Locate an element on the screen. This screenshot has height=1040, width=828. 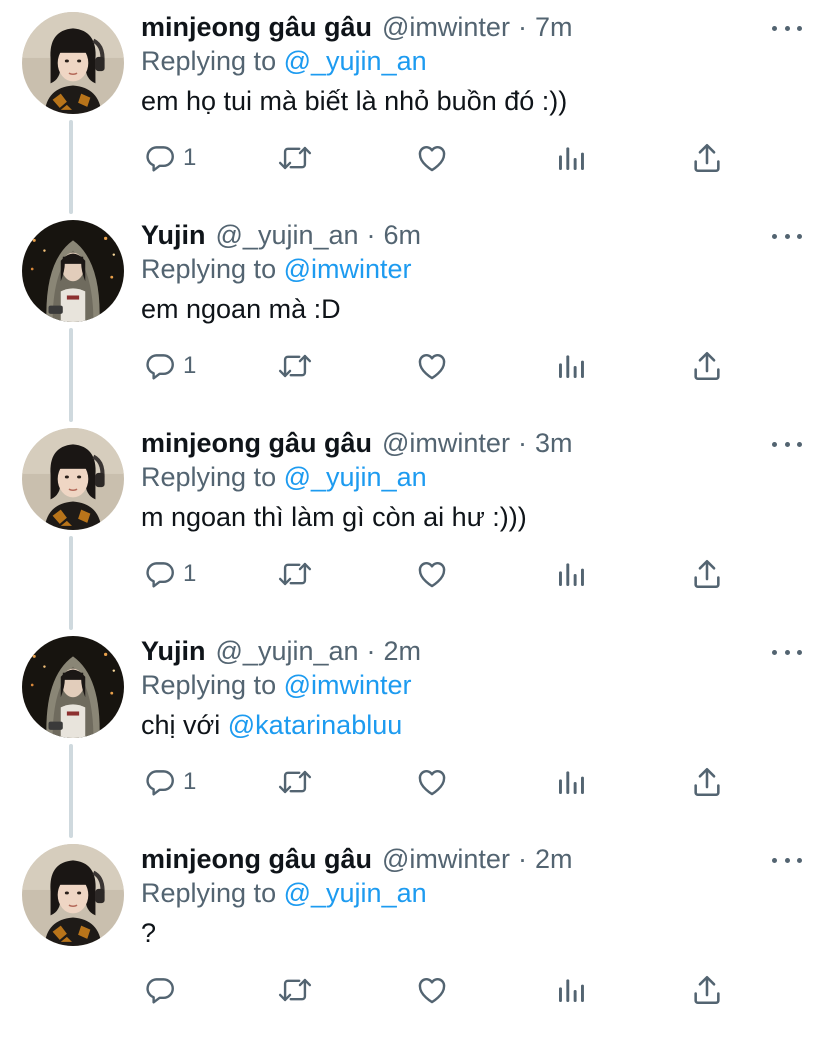
share-icon is located at coordinates (707, 158).